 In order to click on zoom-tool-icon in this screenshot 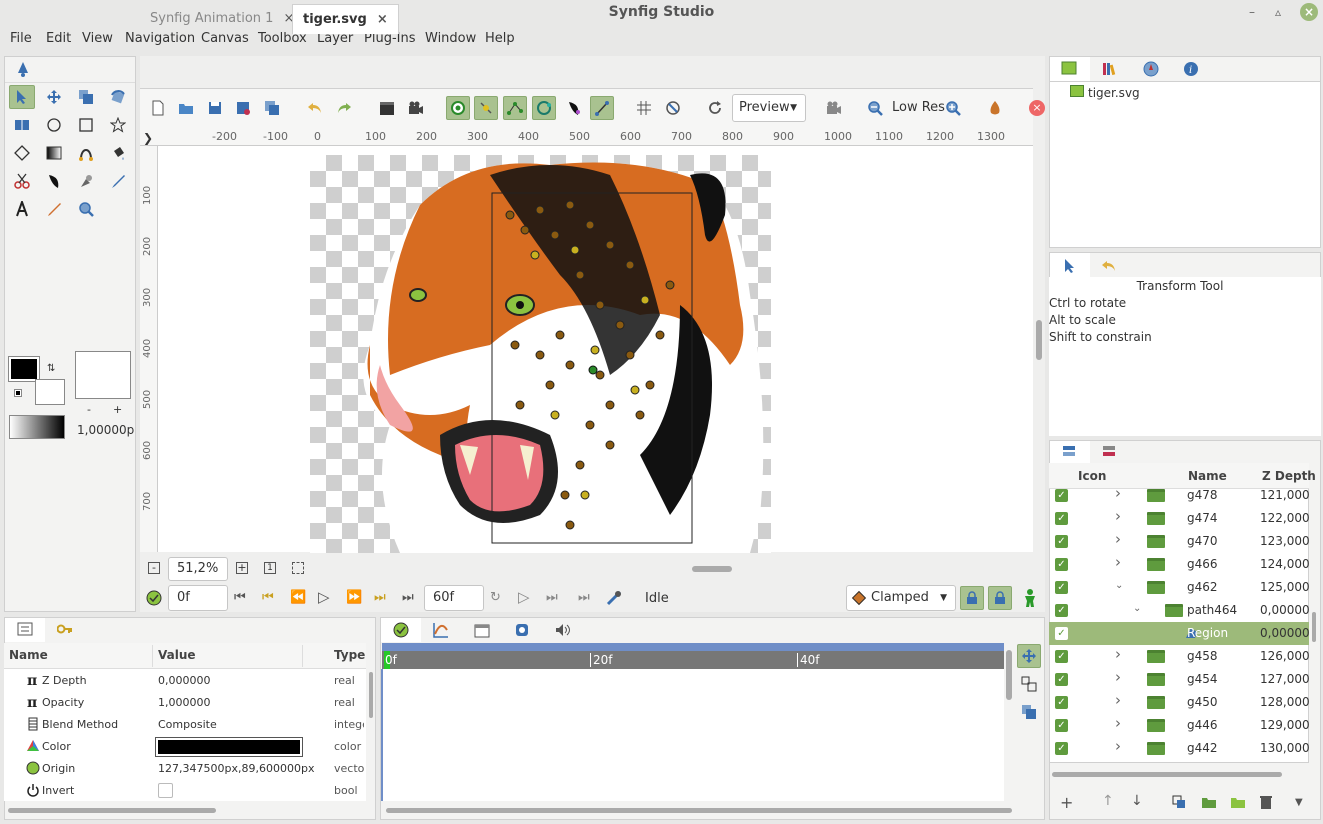, I will do `click(86, 209)`.